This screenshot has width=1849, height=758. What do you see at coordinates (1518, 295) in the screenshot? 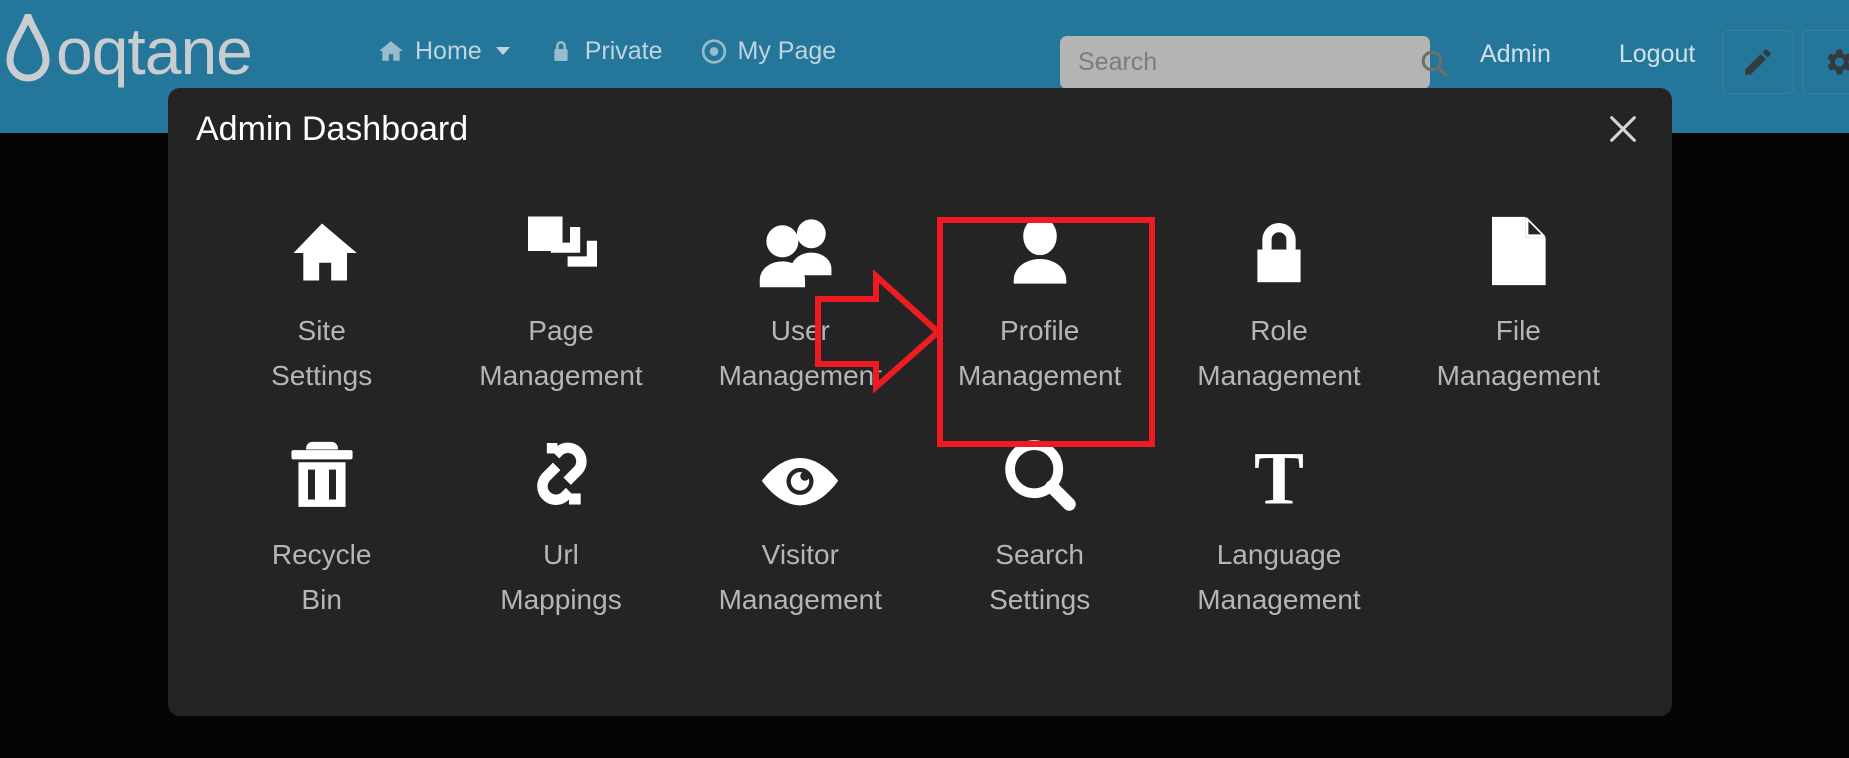
I see `tile-file-management: File Management` at bounding box center [1518, 295].